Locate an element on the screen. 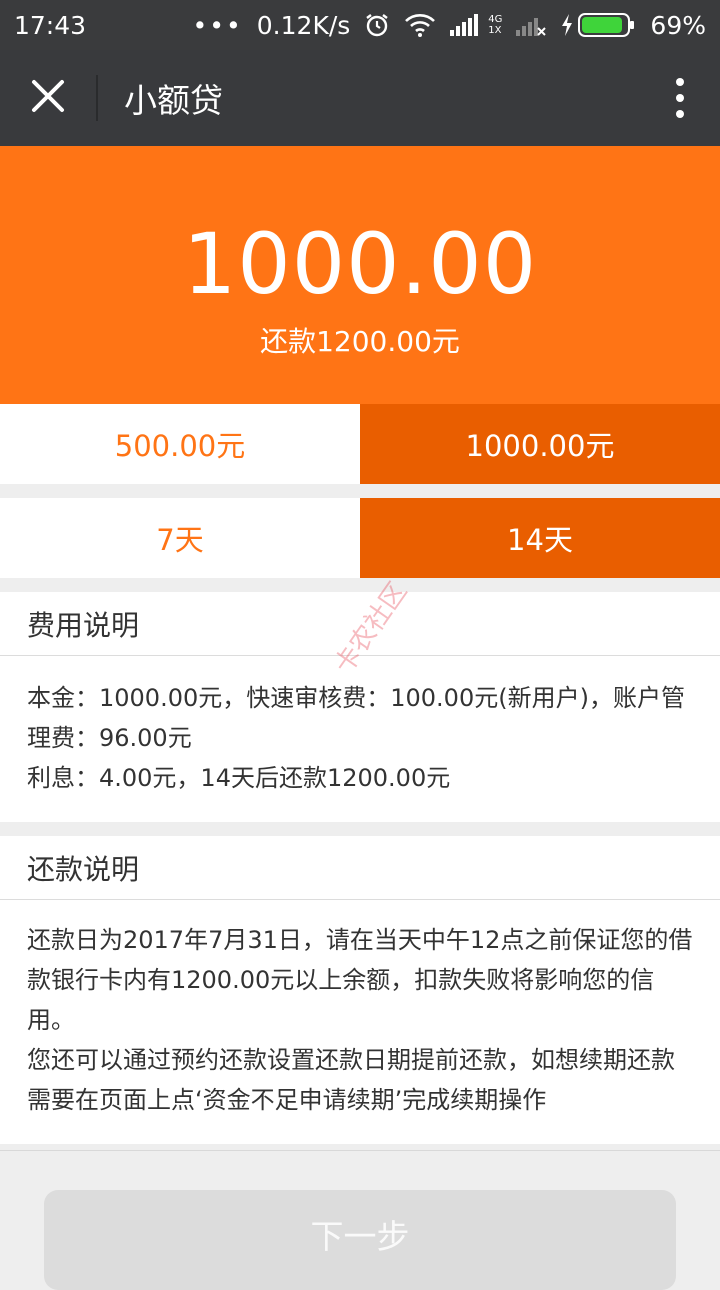  term-option-14: 14天 is located at coordinates (540, 538).